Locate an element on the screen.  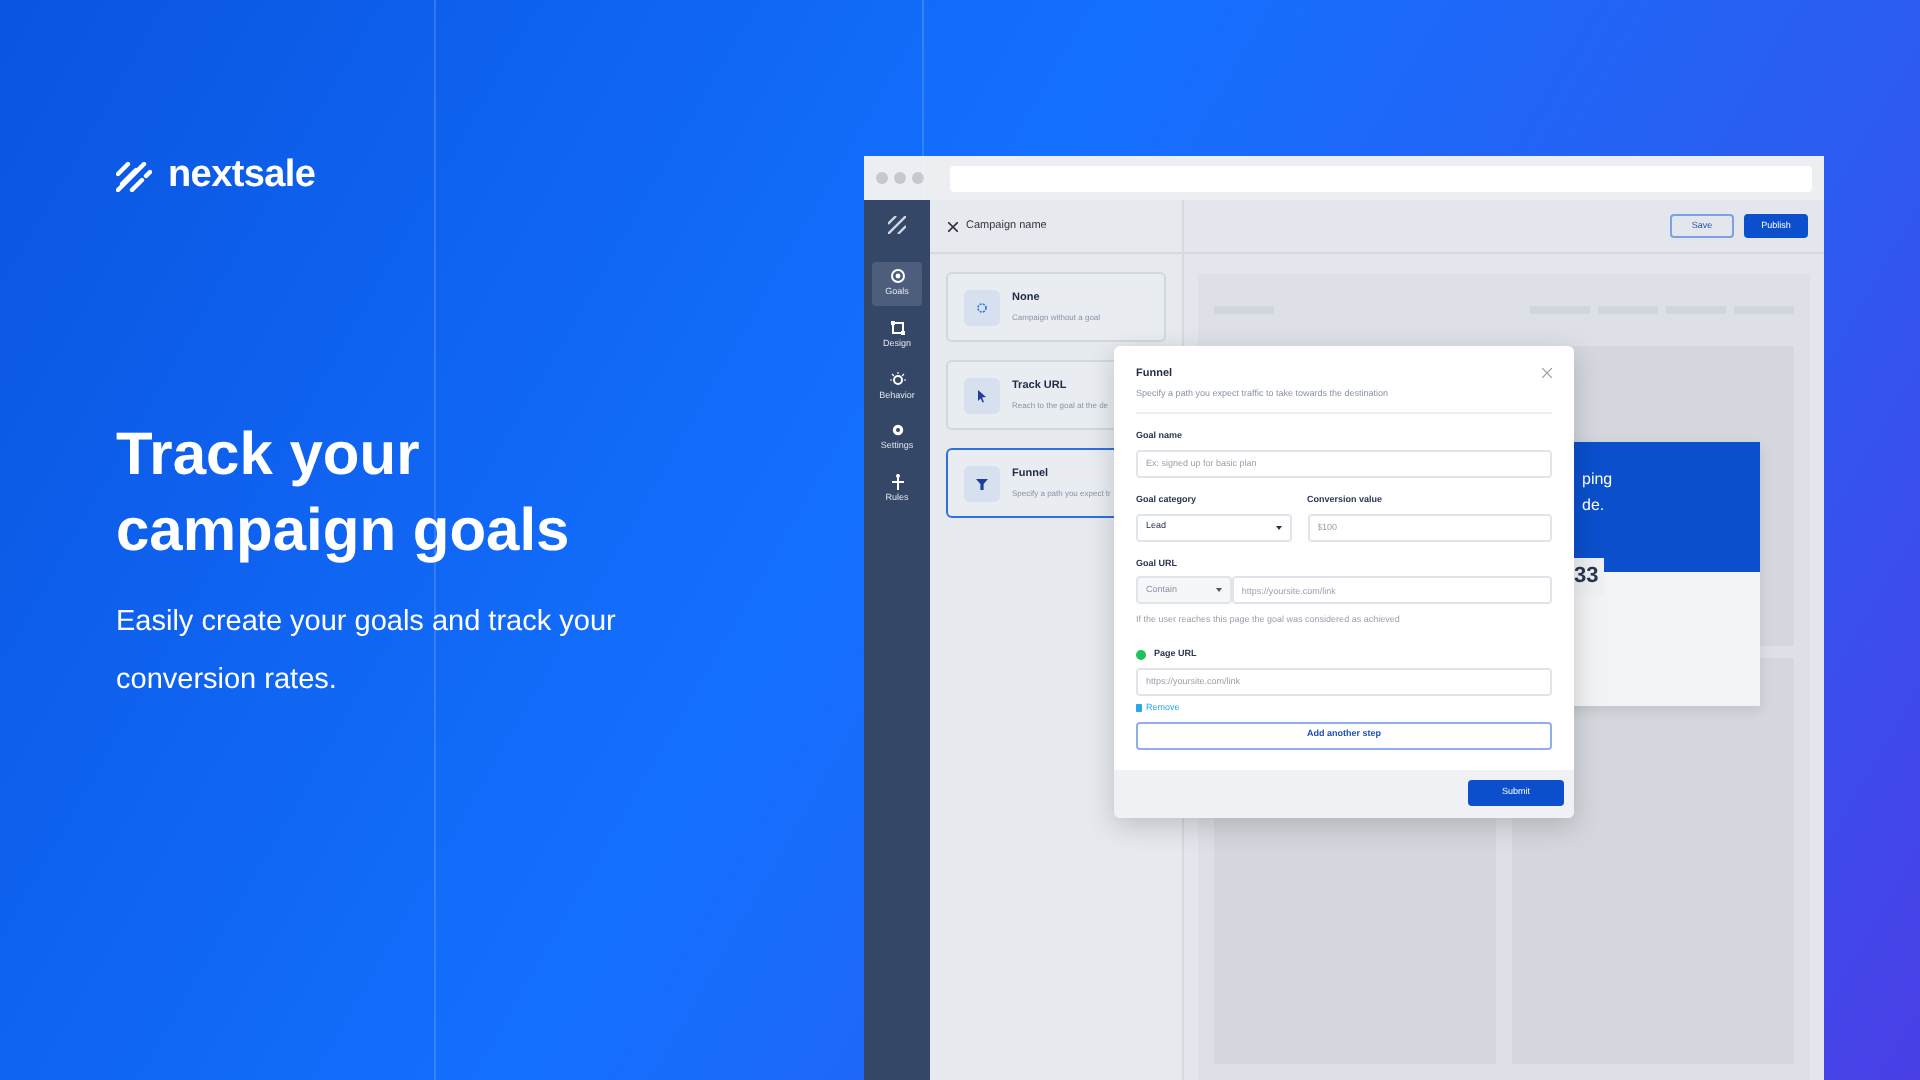
trash-icon is located at coordinates (1139, 708).